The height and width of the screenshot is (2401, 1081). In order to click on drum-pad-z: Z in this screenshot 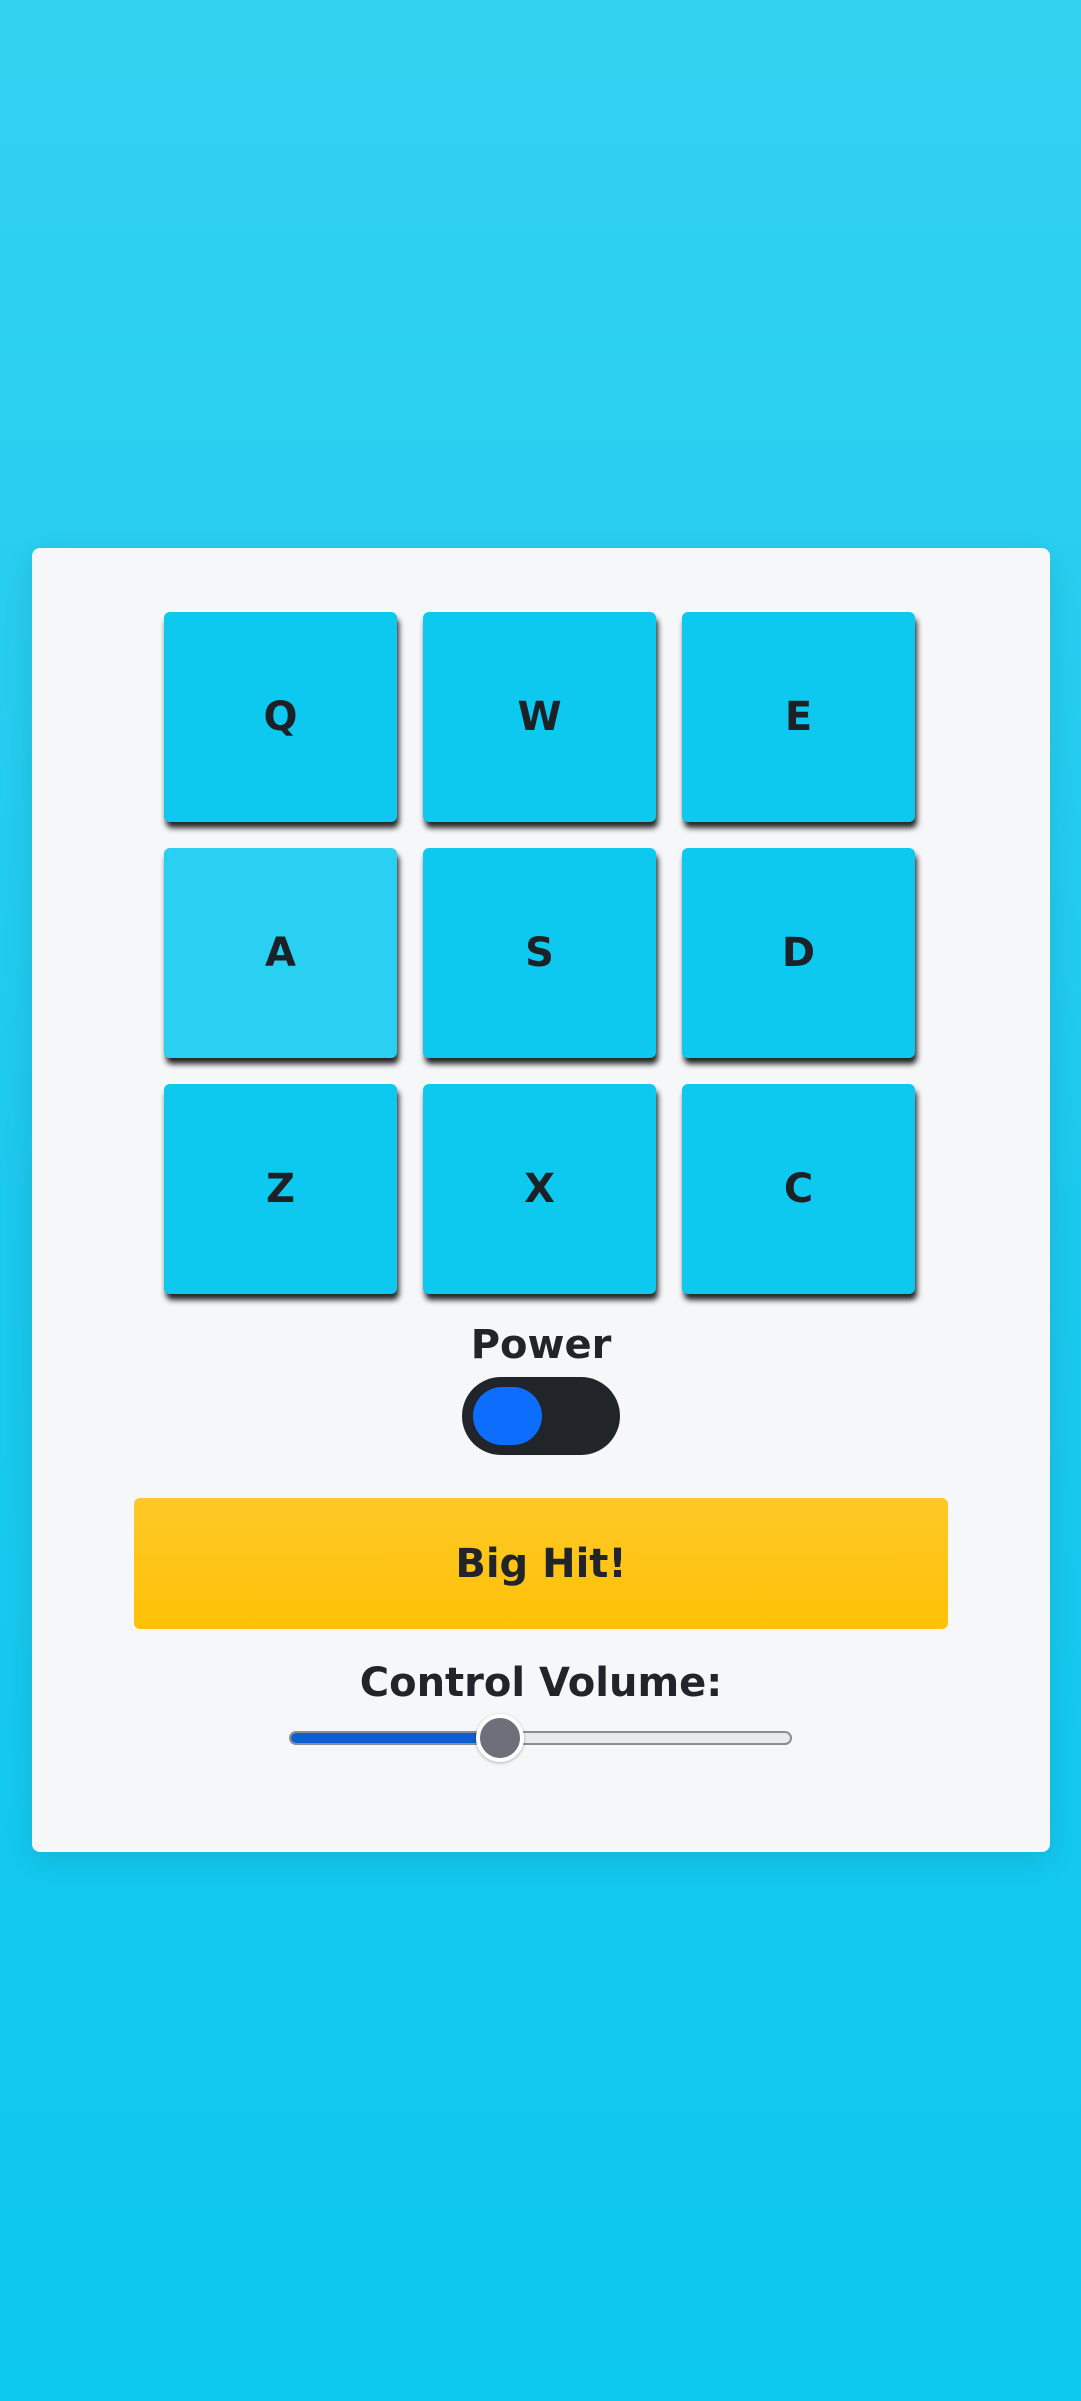, I will do `click(280, 1189)`.